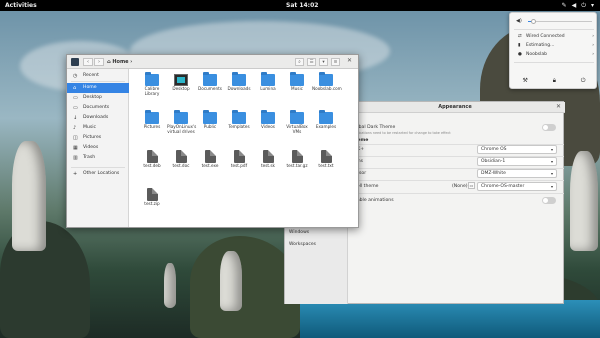 The width and height of the screenshot is (600, 338). Describe the element at coordinates (239, 87) in the screenshot. I see `folder-item: Downloads` at that location.